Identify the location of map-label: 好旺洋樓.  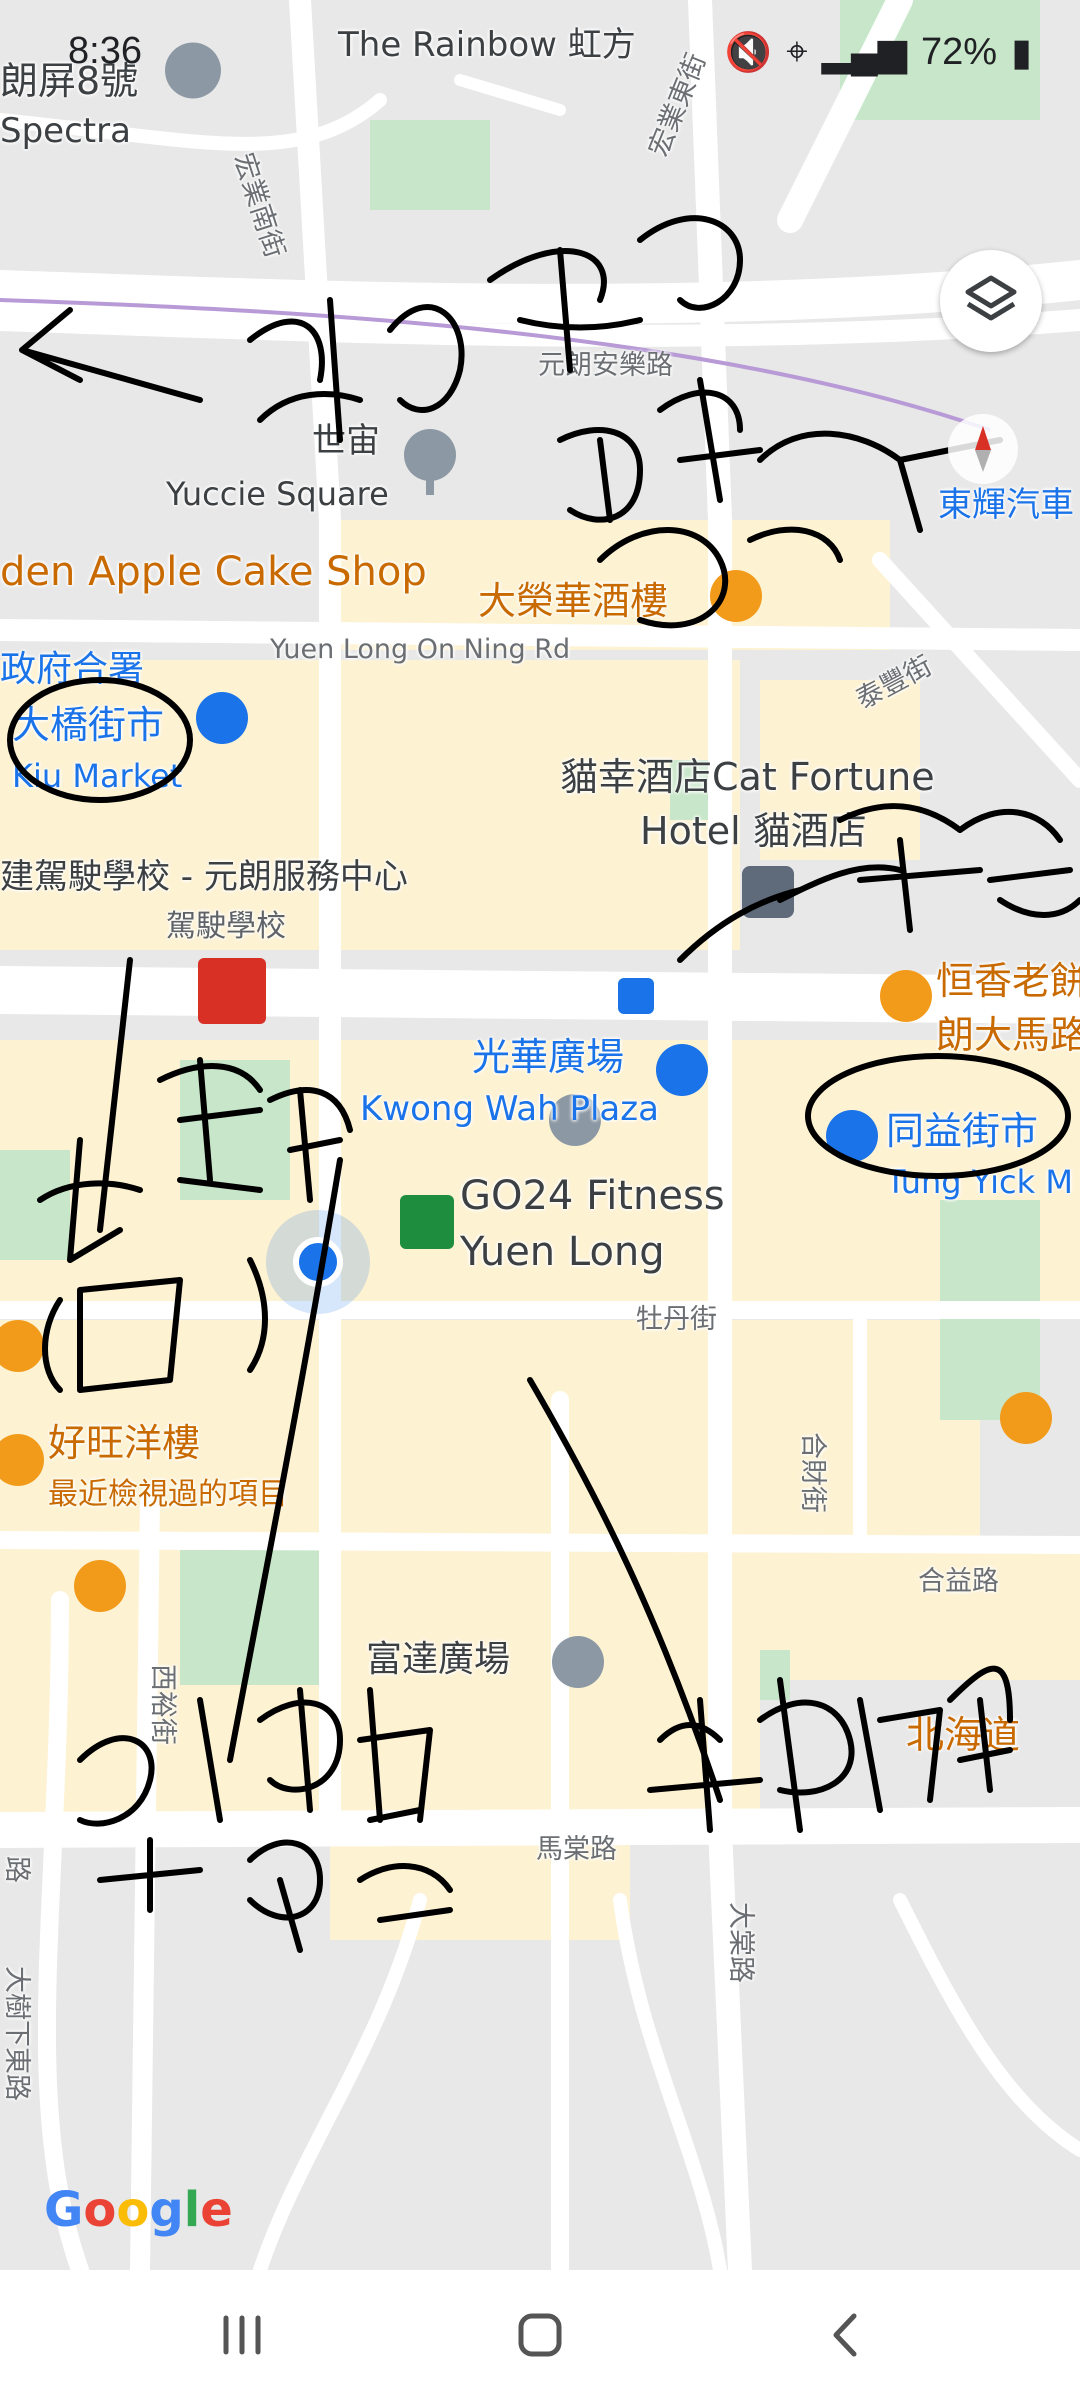
(124, 1443).